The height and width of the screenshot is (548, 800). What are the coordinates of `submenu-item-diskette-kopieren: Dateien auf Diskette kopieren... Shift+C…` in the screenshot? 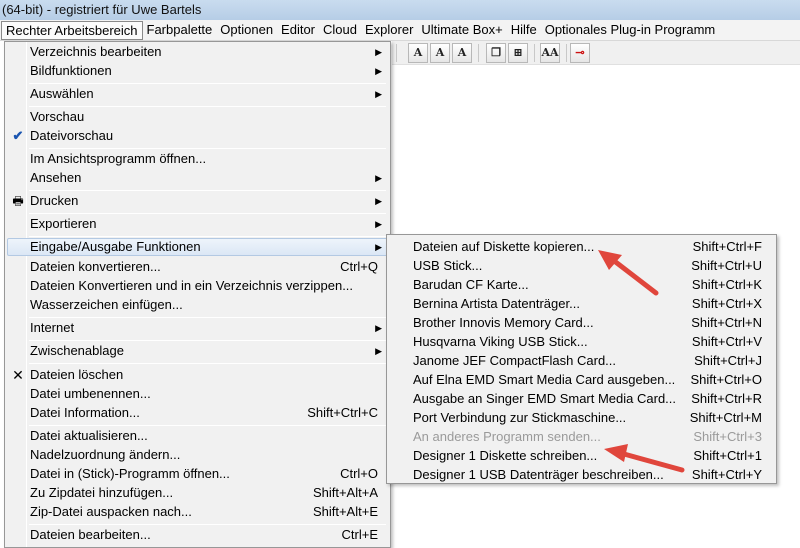 It's located at (581, 247).